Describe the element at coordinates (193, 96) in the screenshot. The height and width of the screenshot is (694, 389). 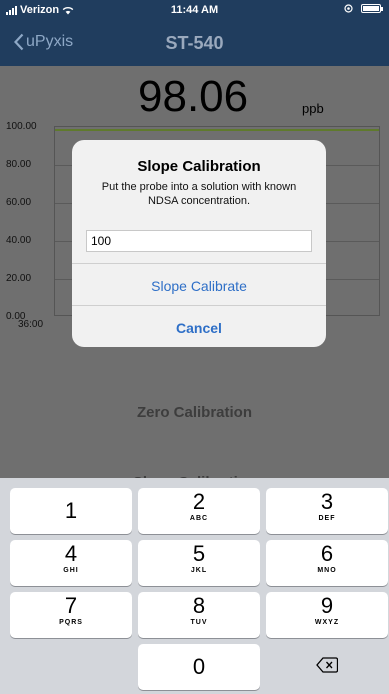
I see `reading-value: 98.06` at that location.